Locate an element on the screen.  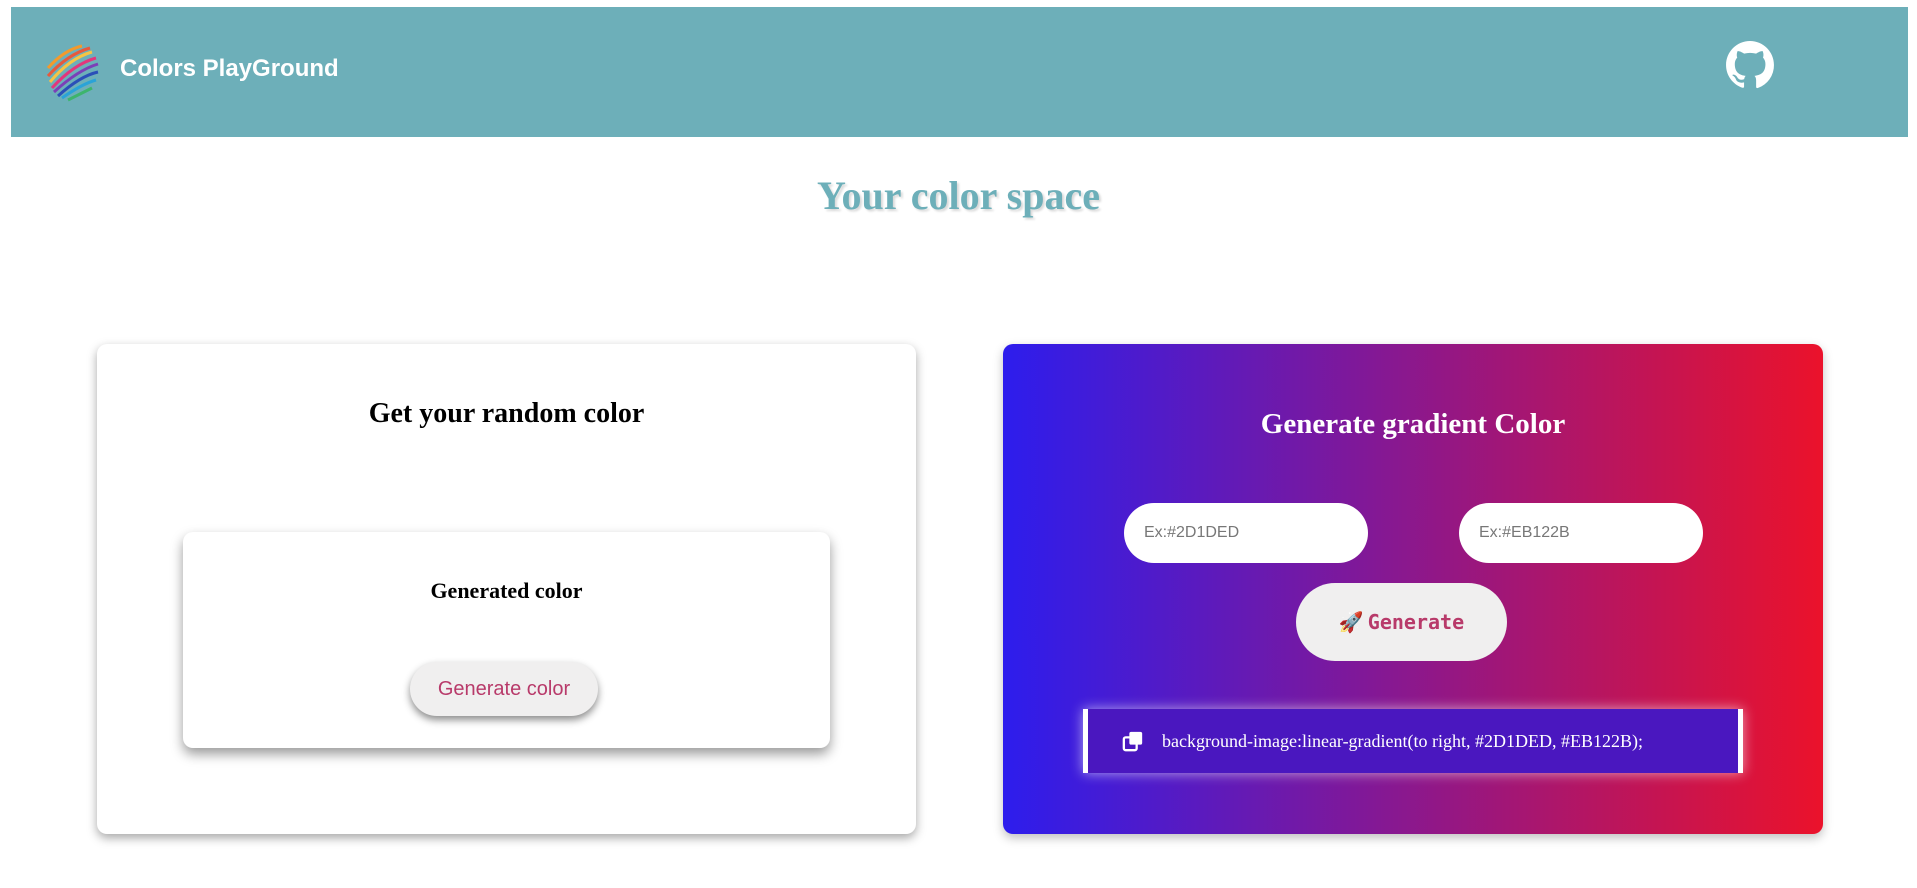
gradient-color-title: Generate gradient Color is located at coordinates (1413, 424).